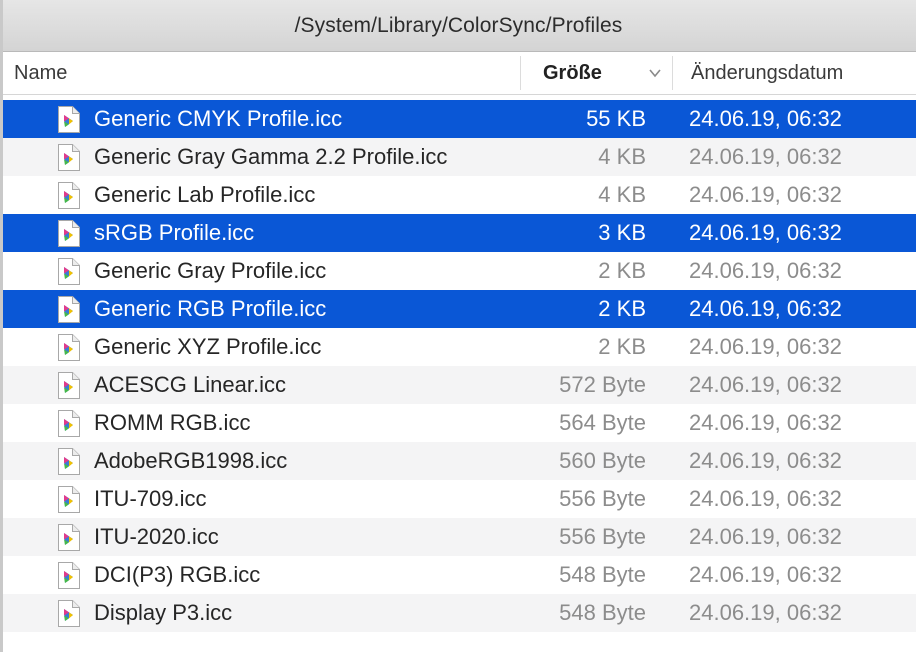 Image resolution: width=916 pixels, height=652 pixels. What do you see at coordinates (602, 422) in the screenshot?
I see `file-size: 564 Byte` at bounding box center [602, 422].